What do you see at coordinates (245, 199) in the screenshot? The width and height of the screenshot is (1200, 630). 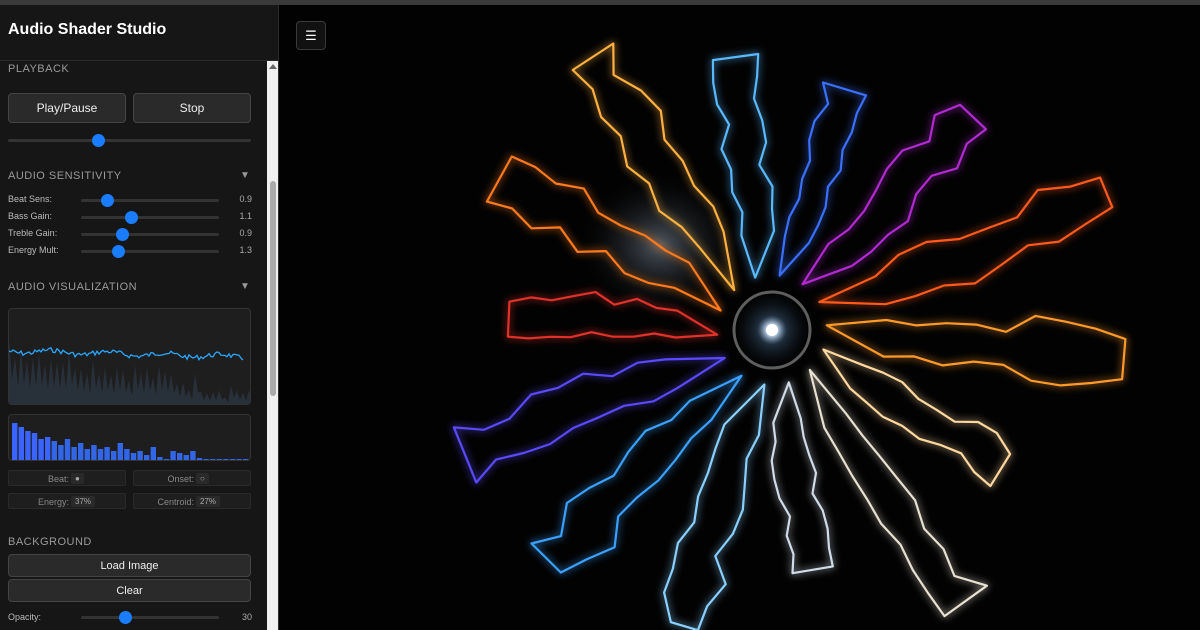 I see `beat-sens-value: 0.9` at bounding box center [245, 199].